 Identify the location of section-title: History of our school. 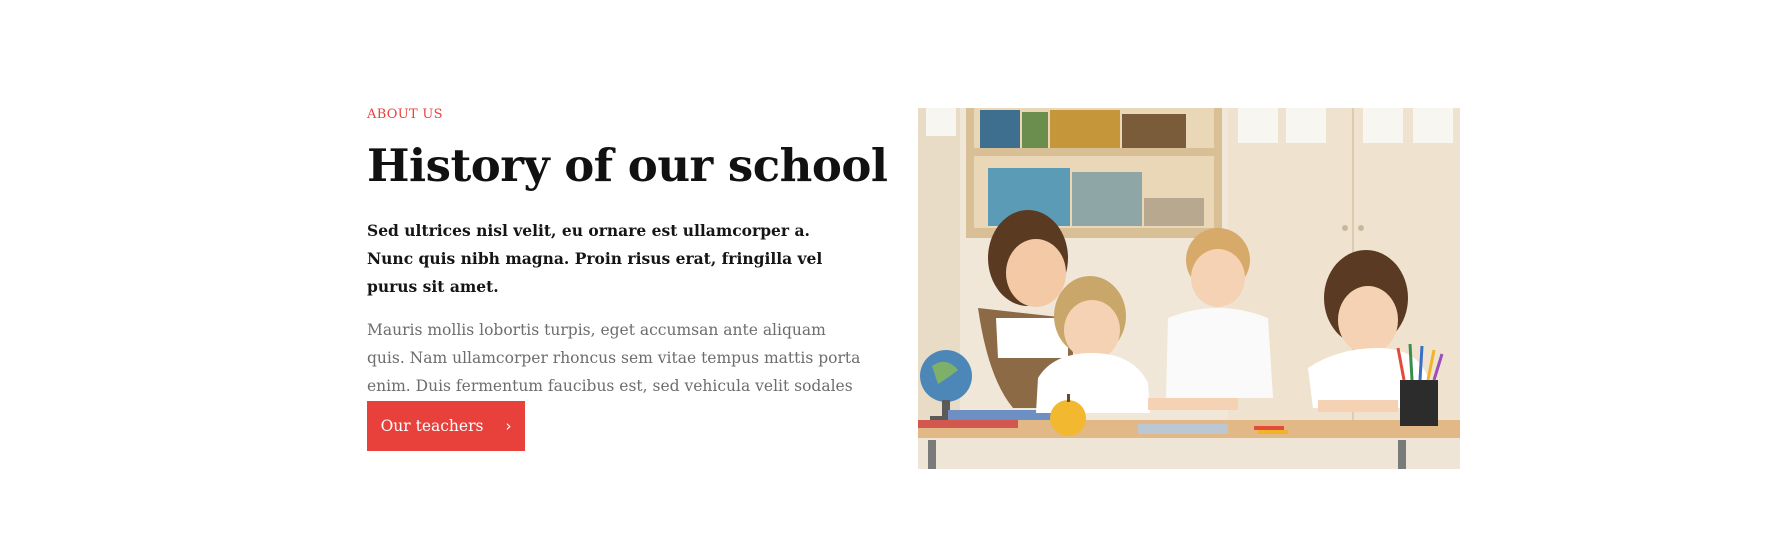
(627, 165).